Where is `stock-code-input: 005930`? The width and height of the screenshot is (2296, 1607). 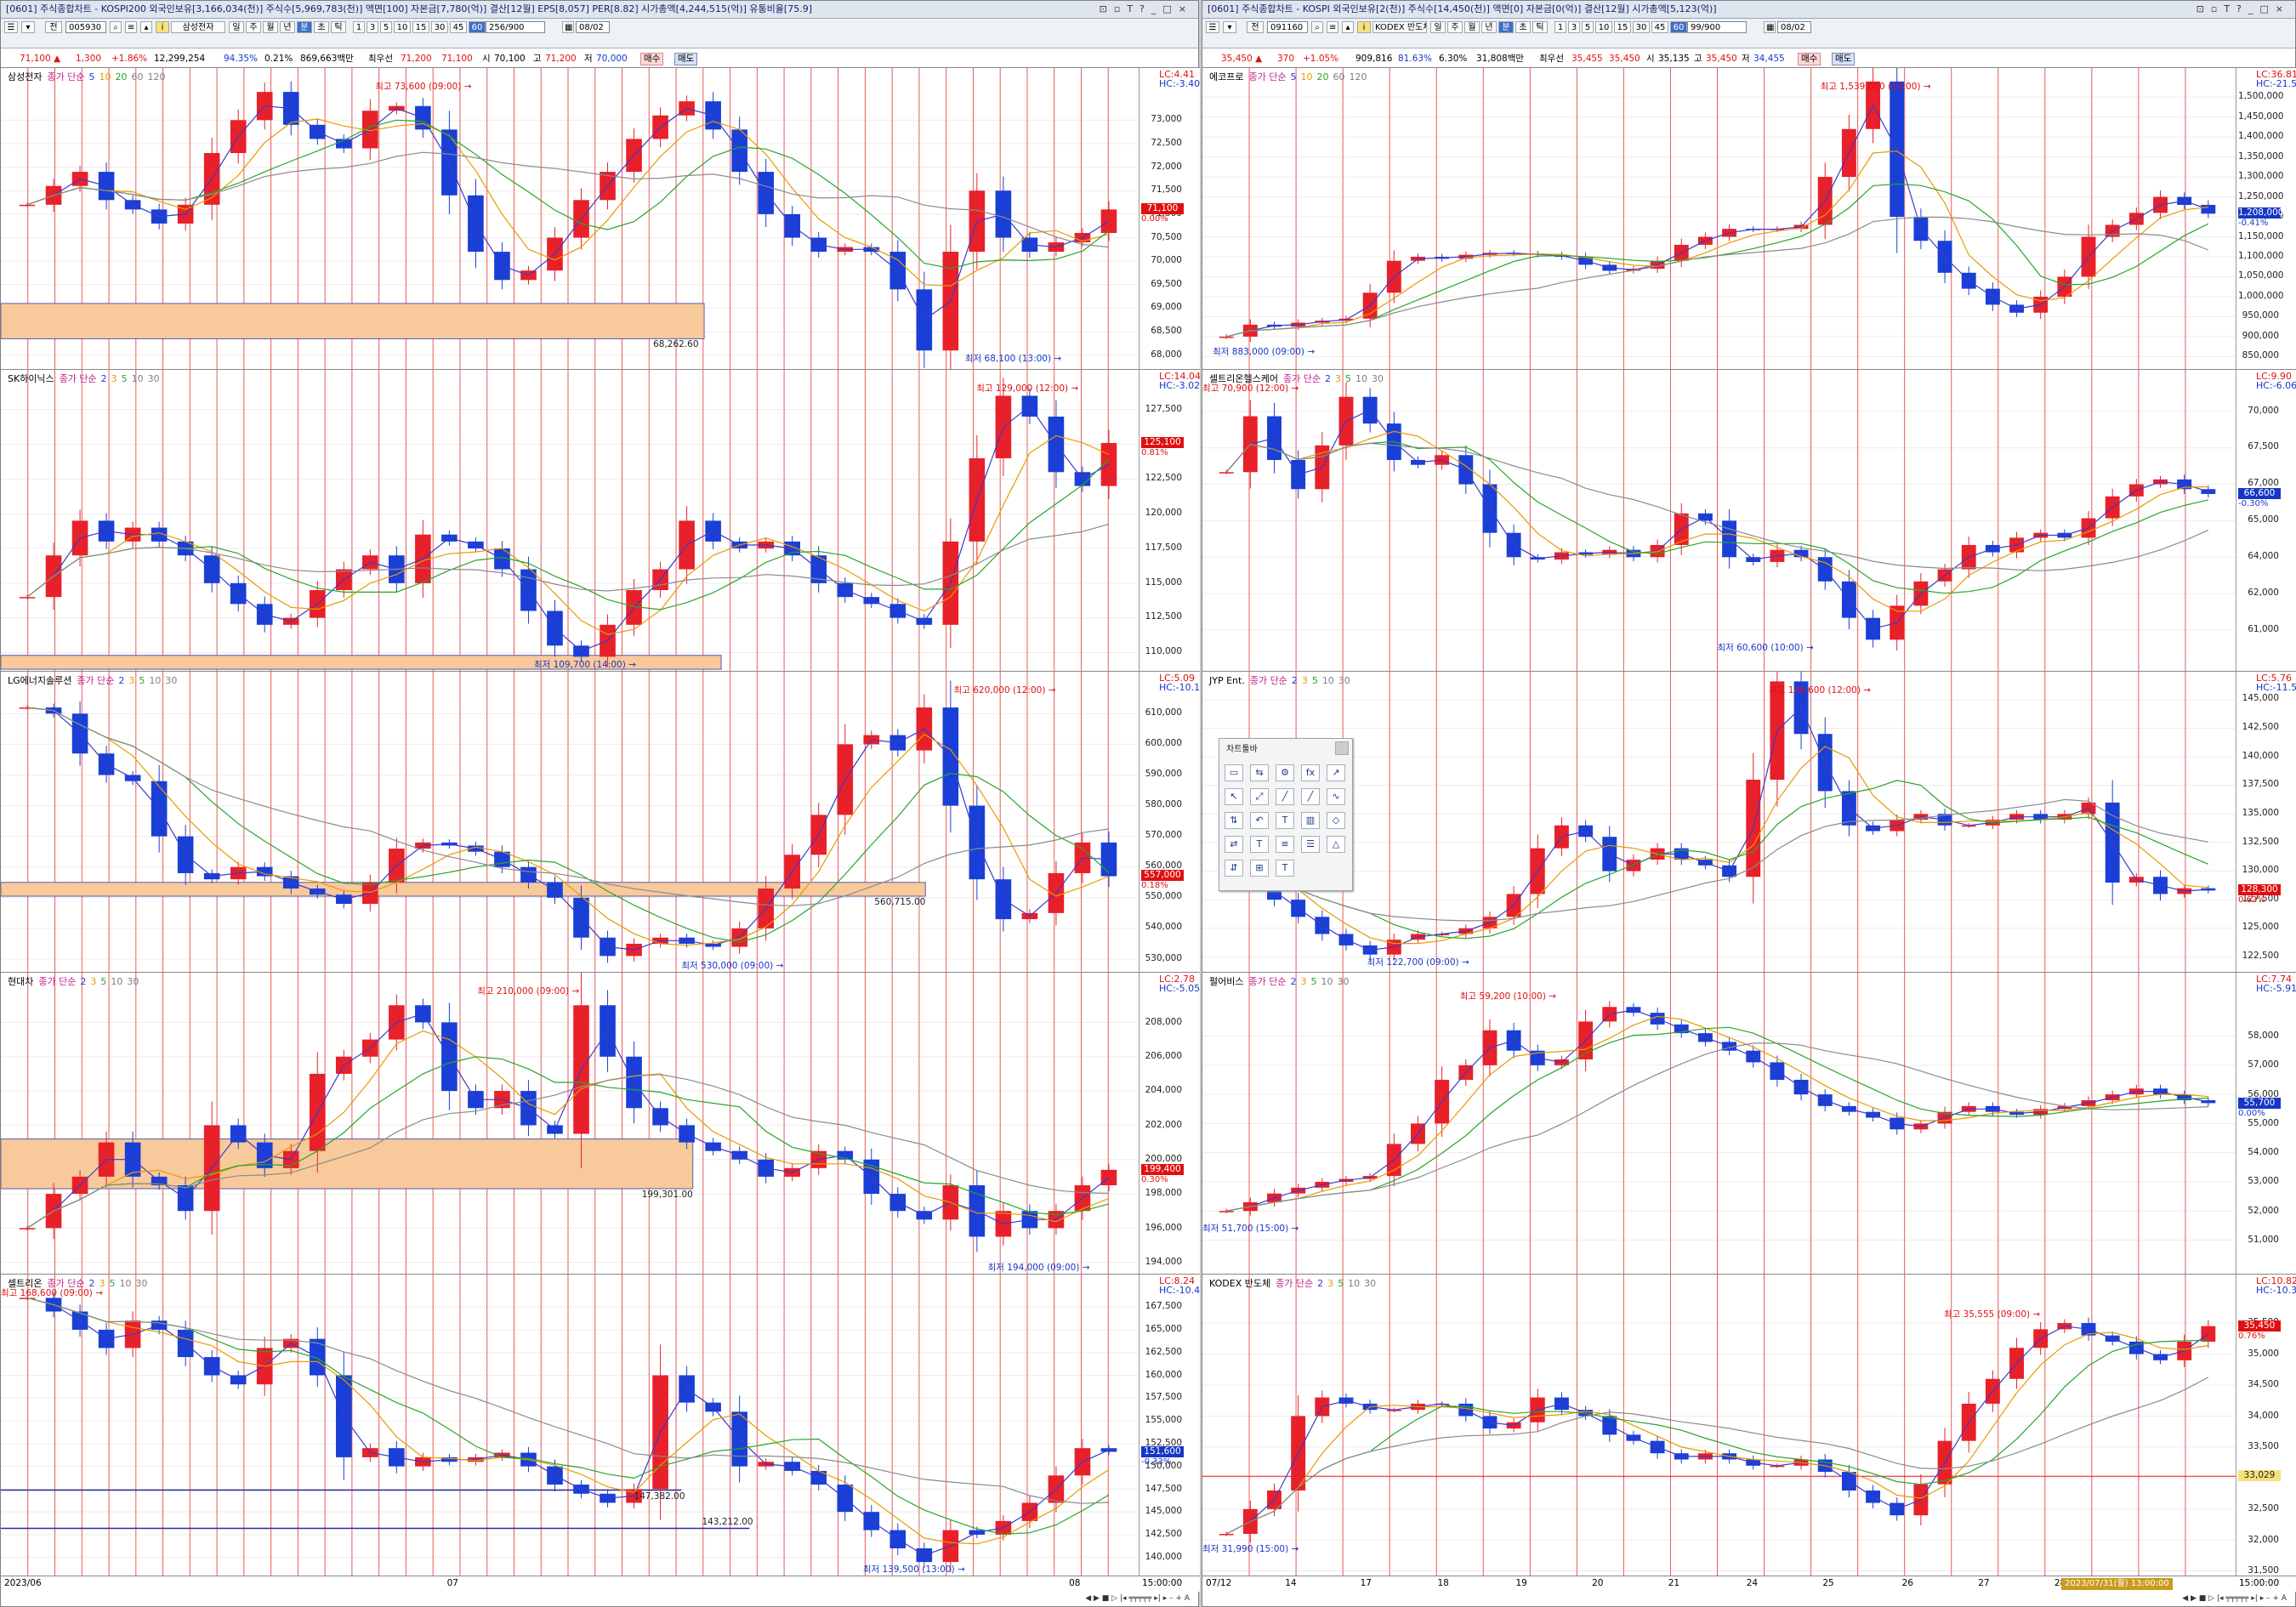
stock-code-input: 005930 is located at coordinates (85, 27).